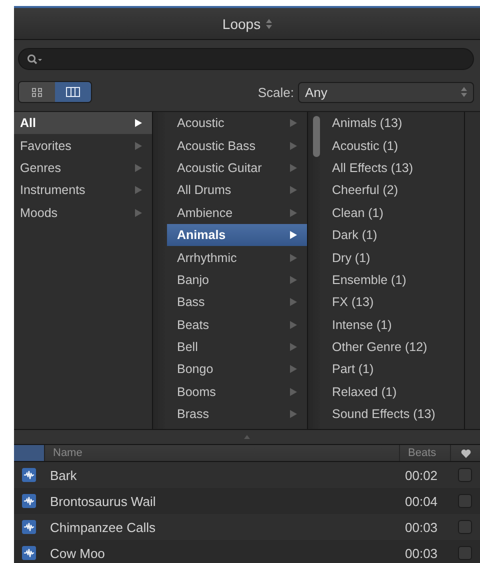 The height and width of the screenshot is (563, 480). I want to click on browser-item: Acoustic Bass, so click(237, 145).